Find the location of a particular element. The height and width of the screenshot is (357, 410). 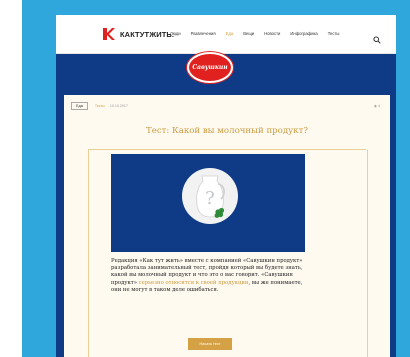

eye-icon: ◉ is located at coordinates (375, 106).